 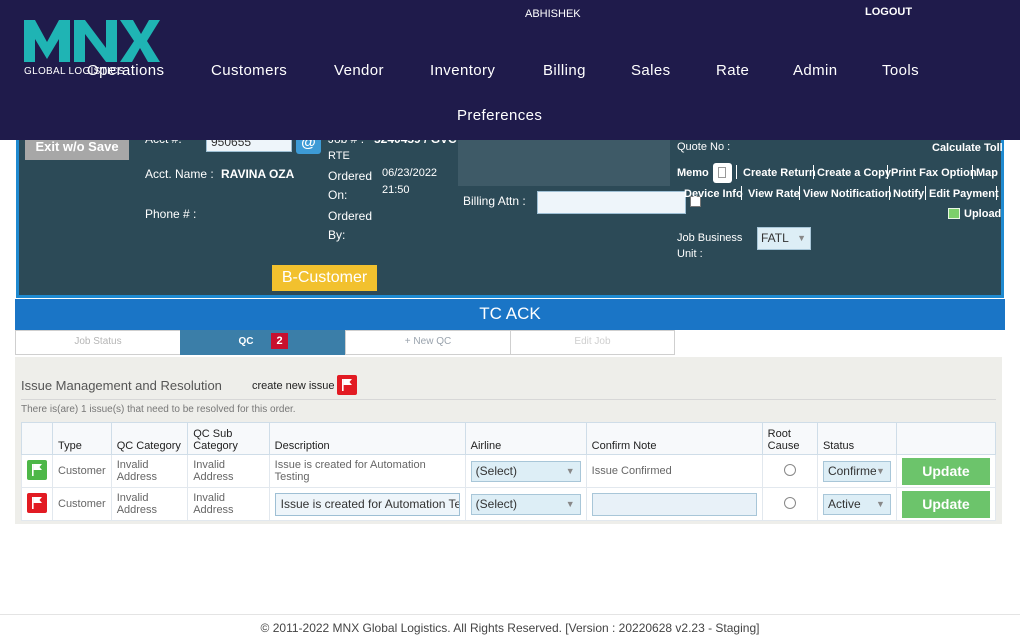 I want to click on print-fax-option-link: Print Fax Option, so click(x=934, y=173).